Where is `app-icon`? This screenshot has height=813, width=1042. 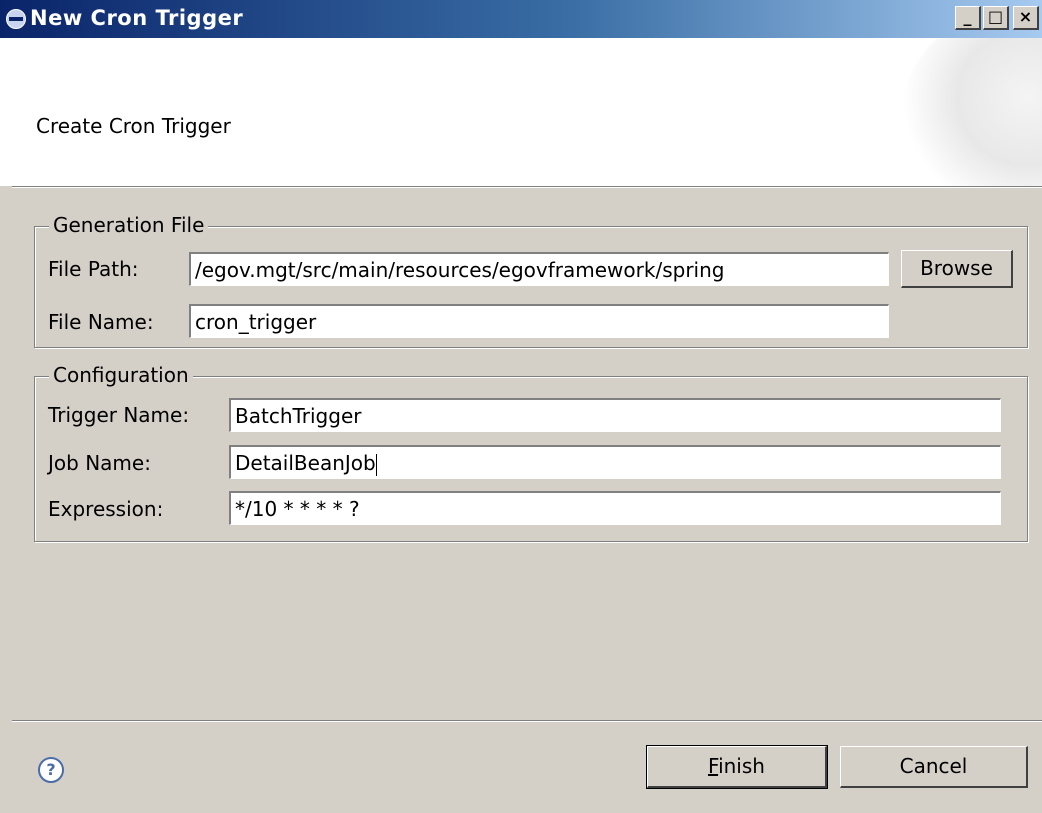 app-icon is located at coordinates (16, 19).